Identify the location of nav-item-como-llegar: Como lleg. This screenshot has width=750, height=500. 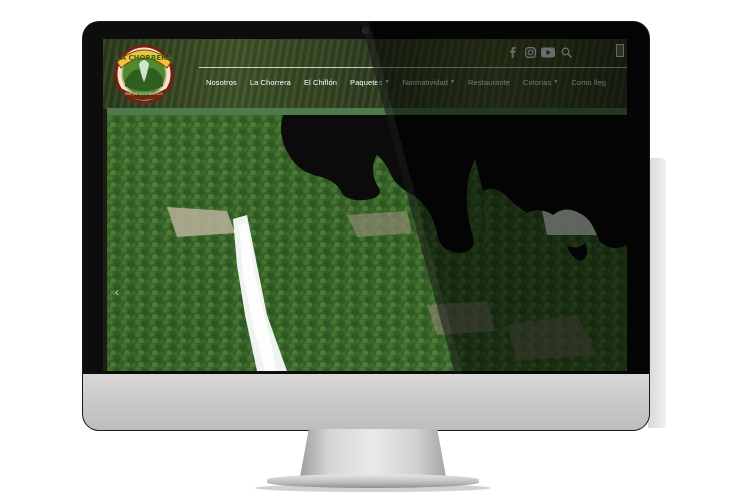
(588, 82).